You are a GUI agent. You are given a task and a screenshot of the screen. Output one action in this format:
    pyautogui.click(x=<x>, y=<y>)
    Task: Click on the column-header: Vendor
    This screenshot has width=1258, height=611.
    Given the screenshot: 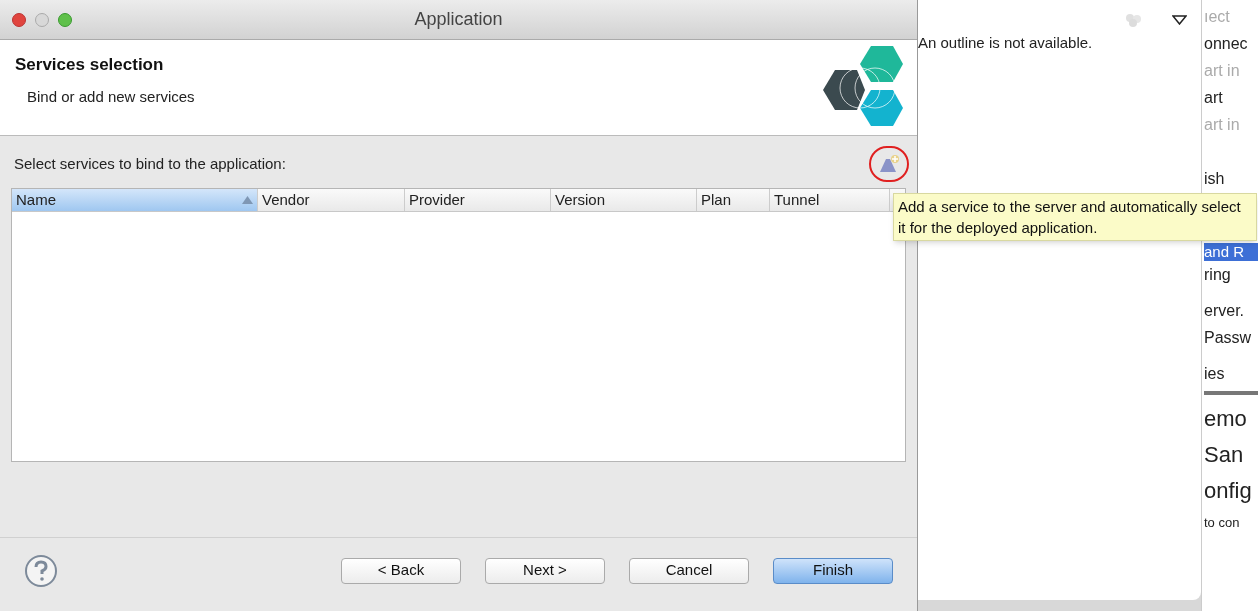 What is the action you would take?
    pyautogui.click(x=331, y=200)
    